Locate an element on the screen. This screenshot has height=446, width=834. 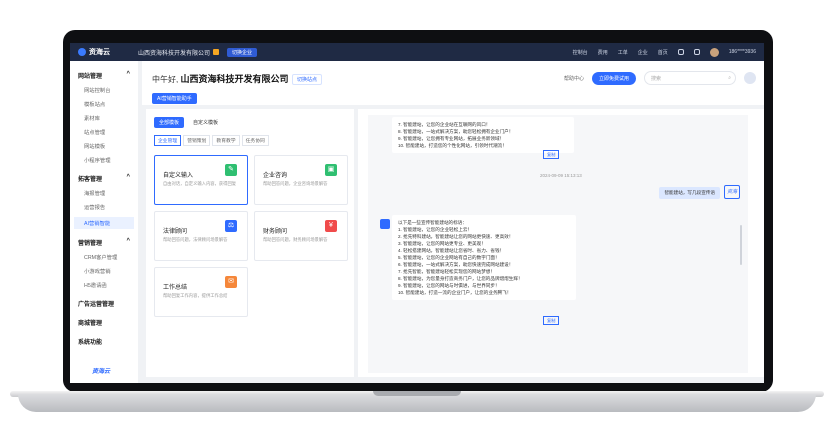
search-icon: ⌕ is located at coordinates (729, 78).